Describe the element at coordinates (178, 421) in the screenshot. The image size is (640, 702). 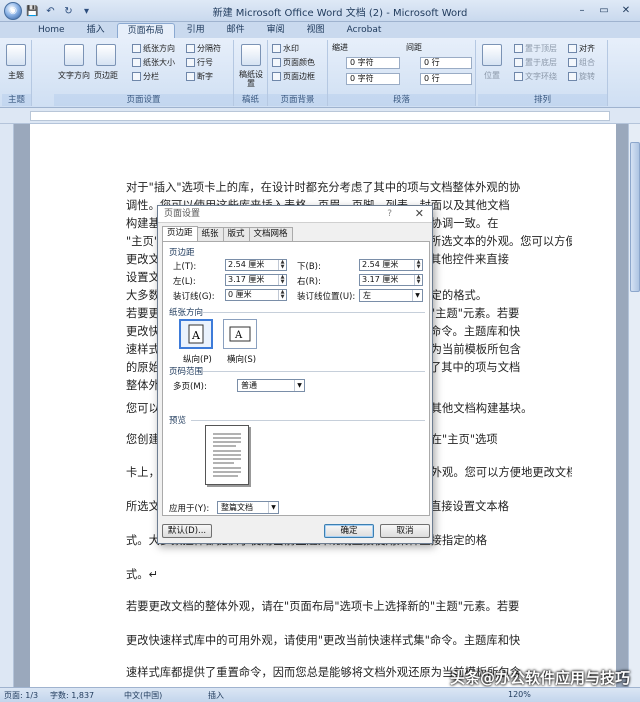
I see `preview-section-title: 预览` at that location.